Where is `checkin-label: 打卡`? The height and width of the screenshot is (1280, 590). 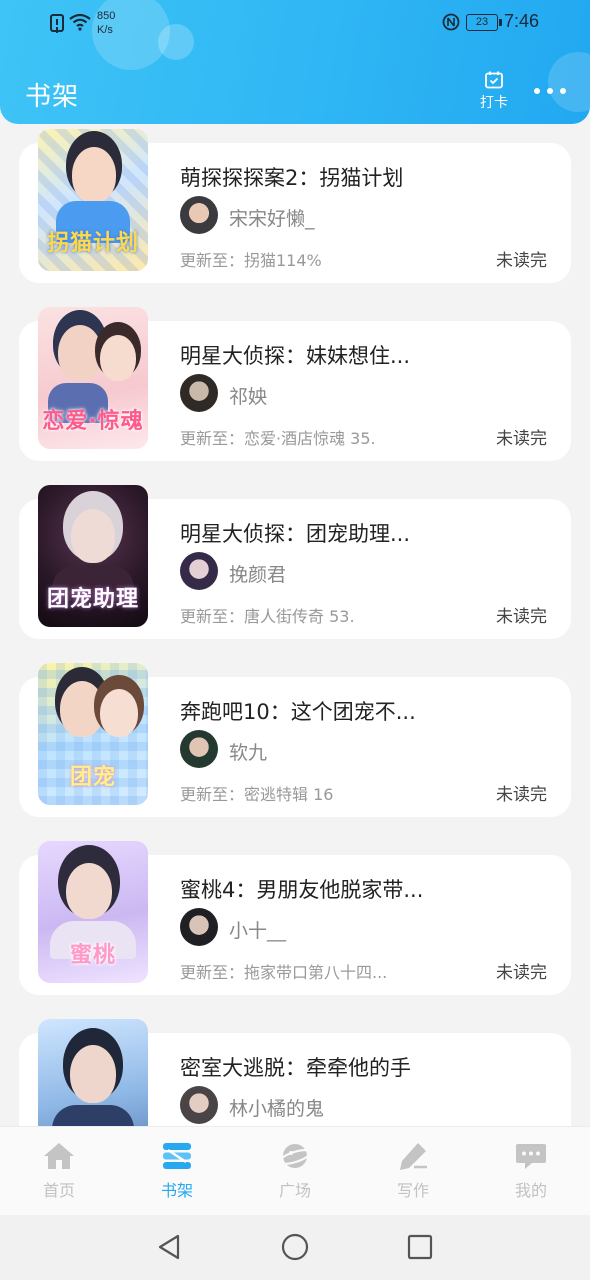 checkin-label: 打卡 is located at coordinates (494, 103).